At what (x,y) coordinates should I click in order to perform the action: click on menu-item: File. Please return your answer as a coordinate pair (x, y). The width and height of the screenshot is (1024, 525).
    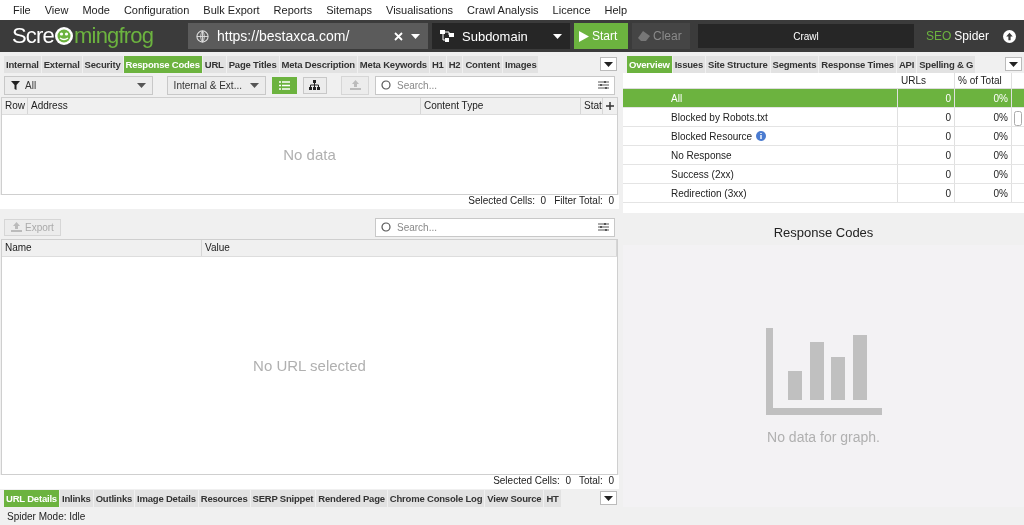
    Looking at the image, I should click on (22, 10).